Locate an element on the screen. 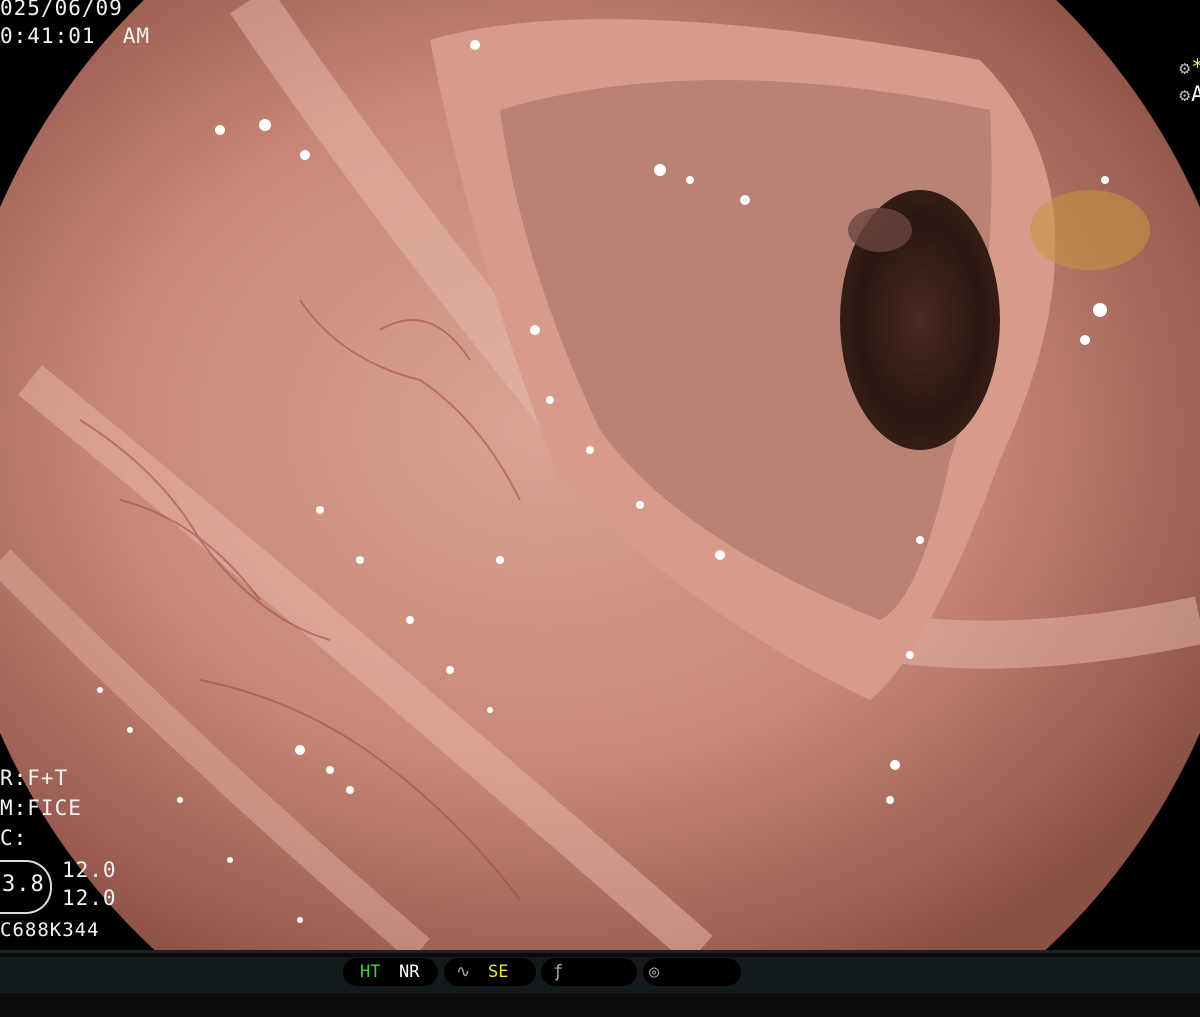 The width and height of the screenshot is (1200, 1017). se-label: SE is located at coordinates (498, 972).